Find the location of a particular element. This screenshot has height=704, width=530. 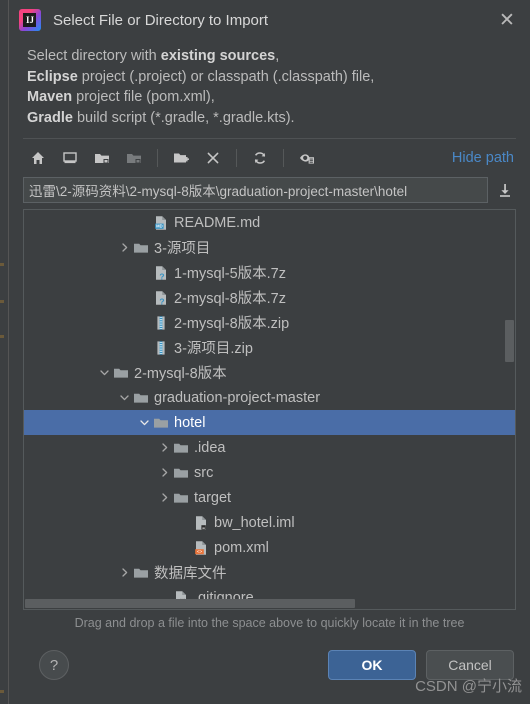

home-icon is located at coordinates (38, 158).